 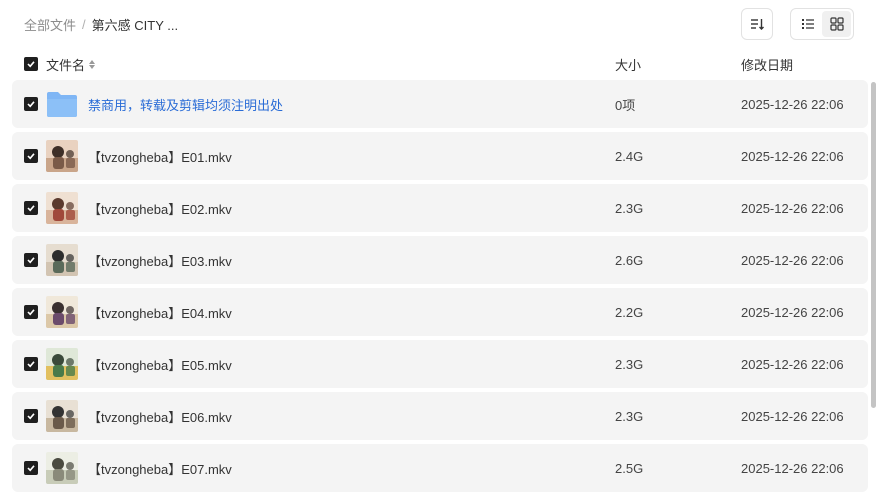 What do you see at coordinates (160, 469) in the screenshot?
I see `file-name: 【tvzongheba】E07.mkv` at bounding box center [160, 469].